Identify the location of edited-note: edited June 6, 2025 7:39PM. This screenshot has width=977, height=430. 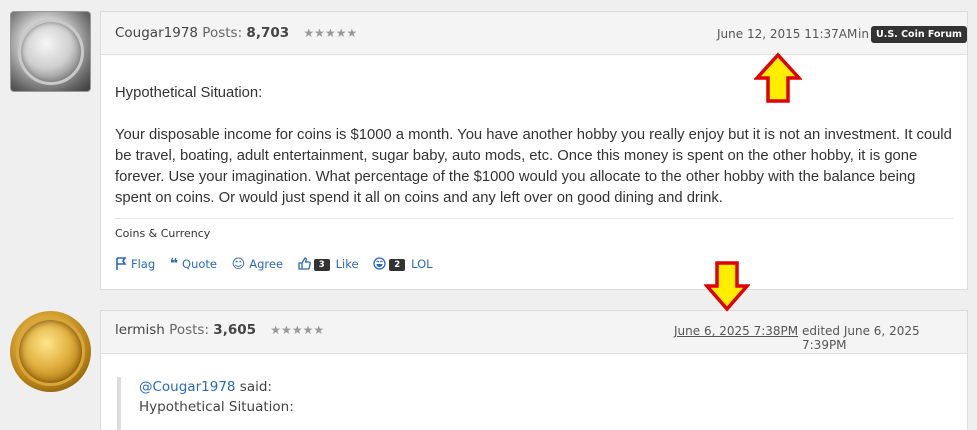
(861, 338).